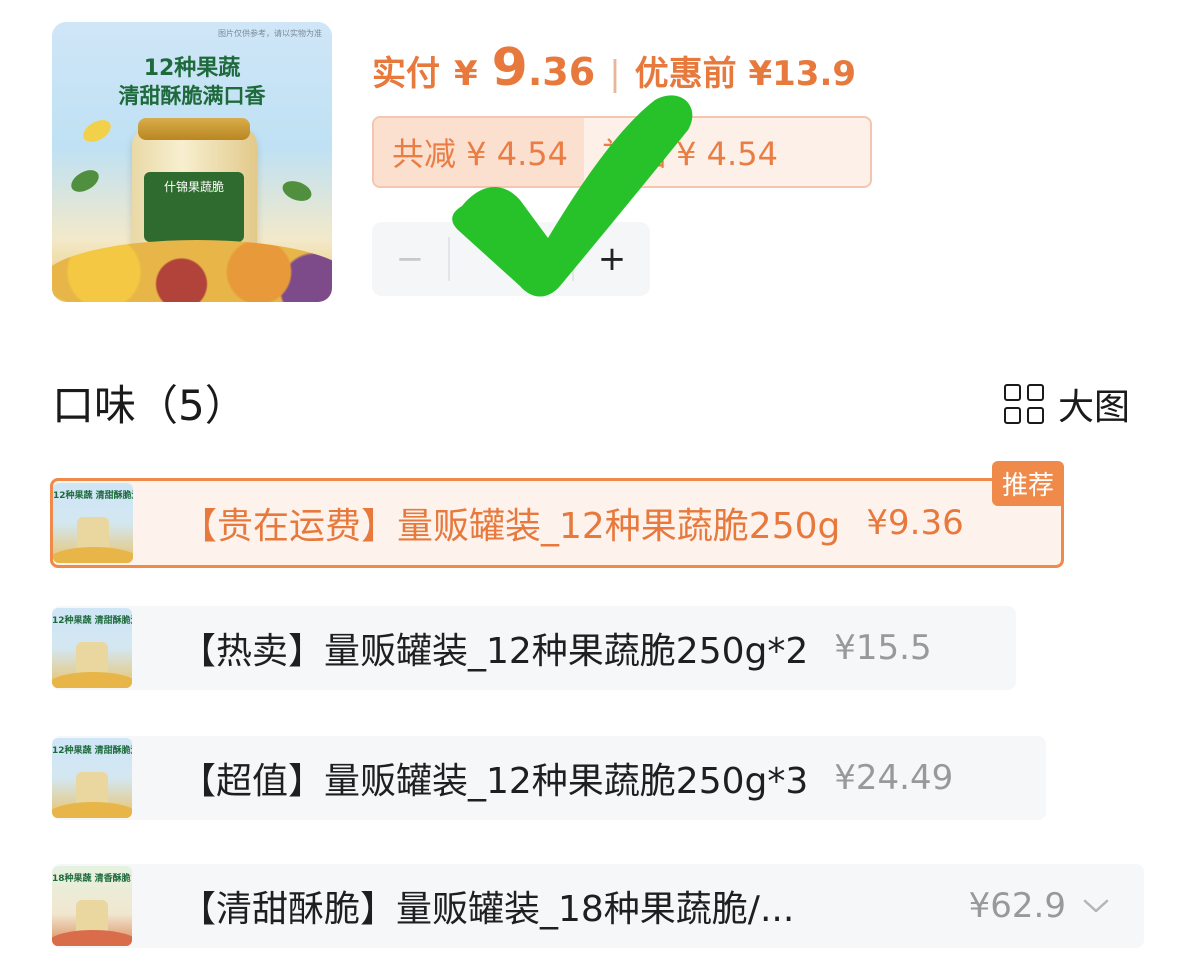 This screenshot has width=1200, height=975. Describe the element at coordinates (97, 131) in the screenshot. I see `fruit-chip-decoration` at that location.